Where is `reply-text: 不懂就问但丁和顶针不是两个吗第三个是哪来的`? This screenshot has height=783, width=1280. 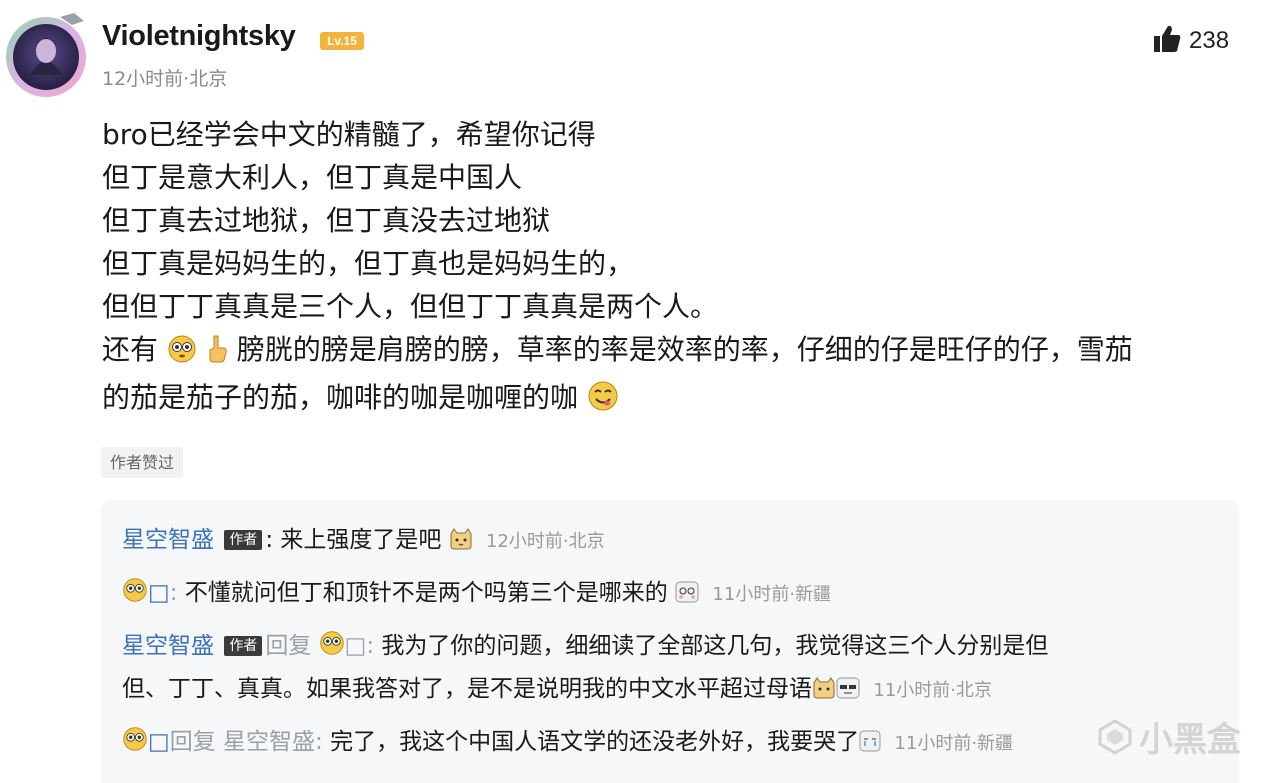
reply-text: 不懂就问但丁和顶针不是两个吗第三个是哪来的 is located at coordinates (426, 593).